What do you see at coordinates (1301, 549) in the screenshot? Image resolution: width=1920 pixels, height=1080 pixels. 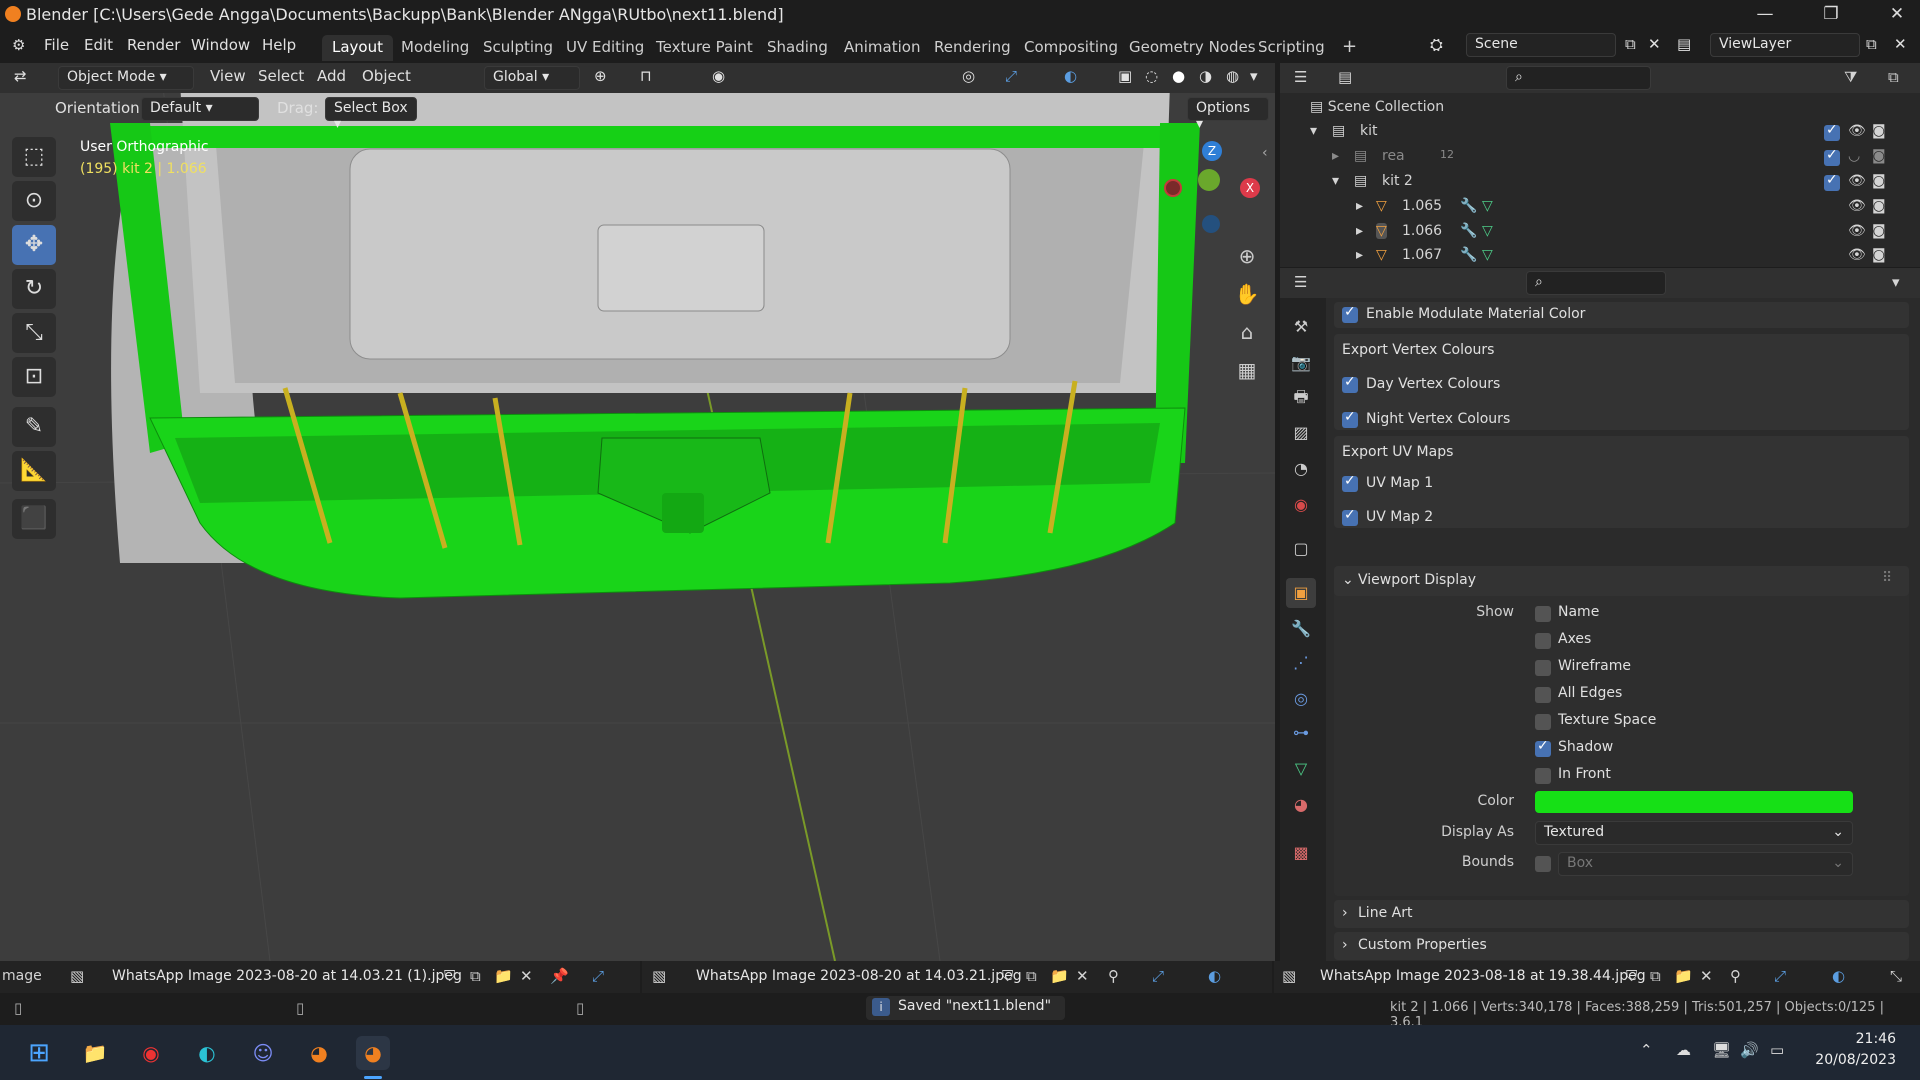 I see `collection-tab-icon: ▢` at bounding box center [1301, 549].